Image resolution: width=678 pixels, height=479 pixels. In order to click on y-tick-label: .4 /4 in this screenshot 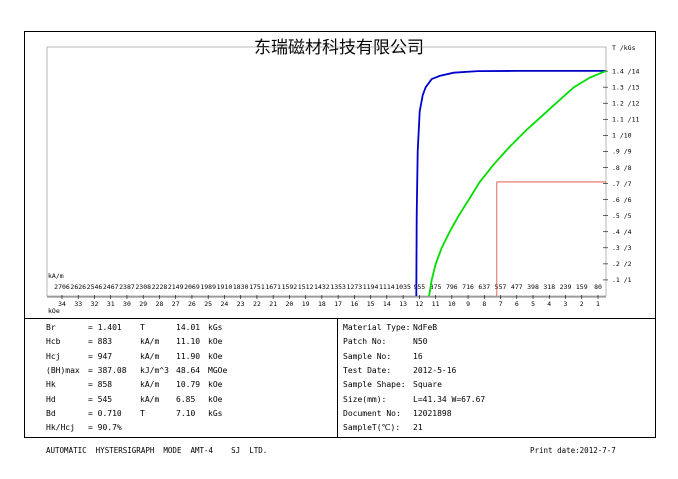, I will do `click(622, 232)`.